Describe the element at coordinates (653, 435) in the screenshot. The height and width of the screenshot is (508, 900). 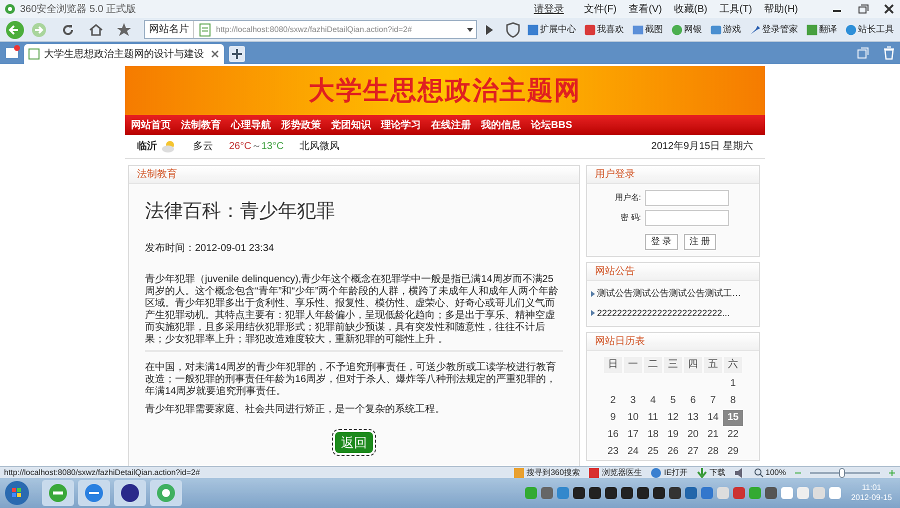
I see `calendar-day: 18` at that location.